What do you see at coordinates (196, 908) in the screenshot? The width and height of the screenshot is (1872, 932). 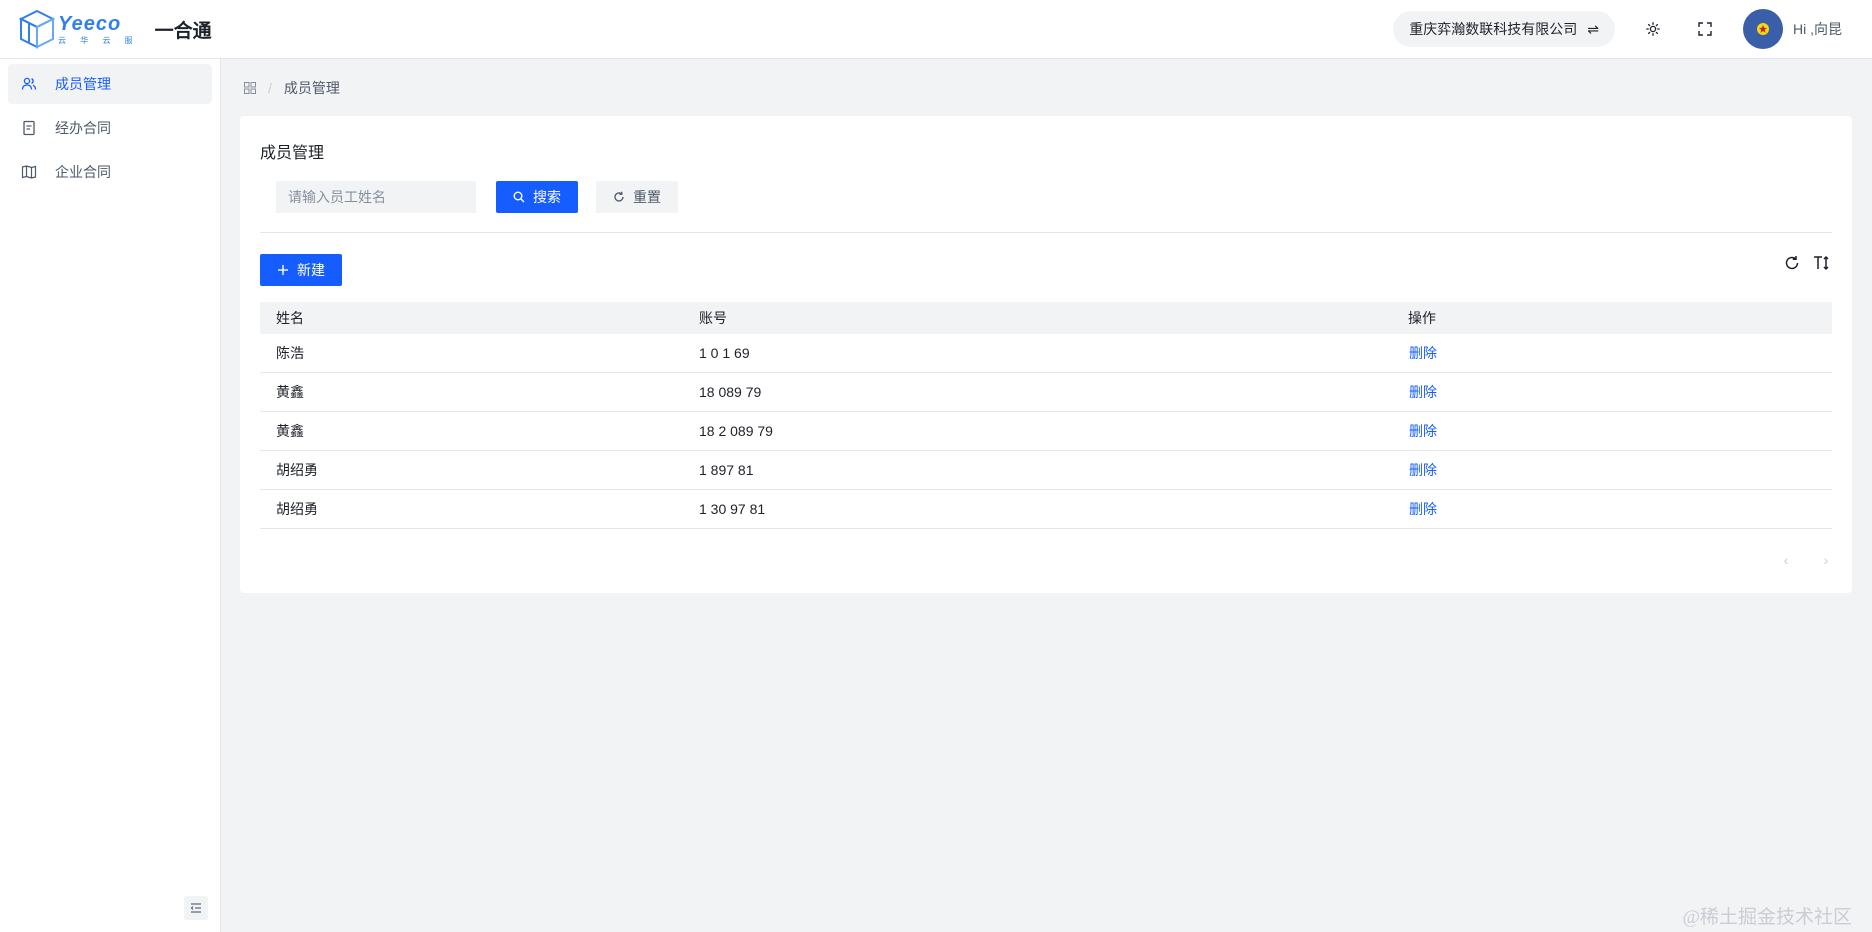 I see `collapse-sidebar-icon` at bounding box center [196, 908].